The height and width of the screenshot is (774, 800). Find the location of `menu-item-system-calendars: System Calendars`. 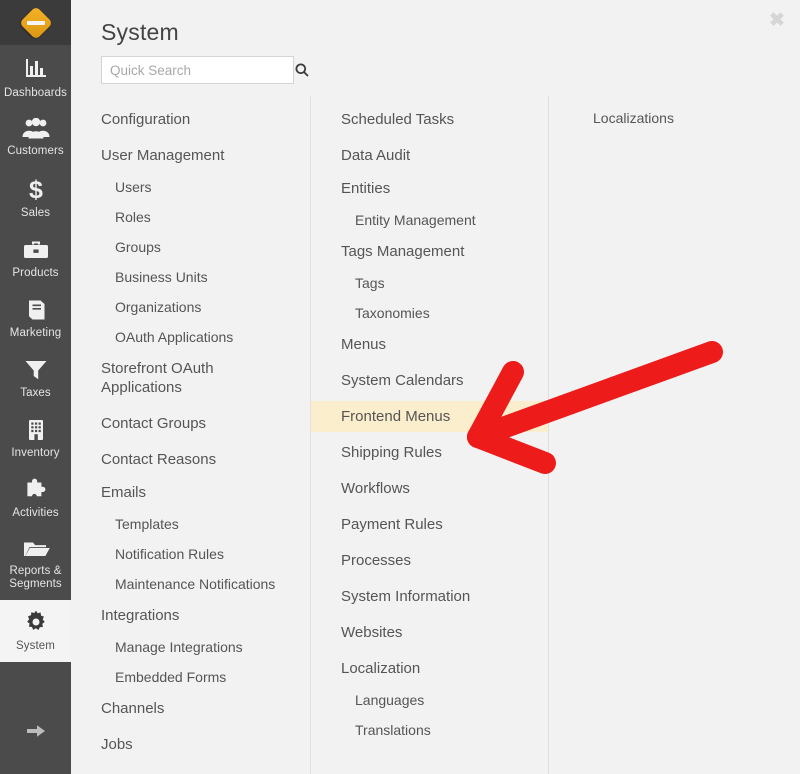

menu-item-system-calendars: System Calendars is located at coordinates (429, 380).